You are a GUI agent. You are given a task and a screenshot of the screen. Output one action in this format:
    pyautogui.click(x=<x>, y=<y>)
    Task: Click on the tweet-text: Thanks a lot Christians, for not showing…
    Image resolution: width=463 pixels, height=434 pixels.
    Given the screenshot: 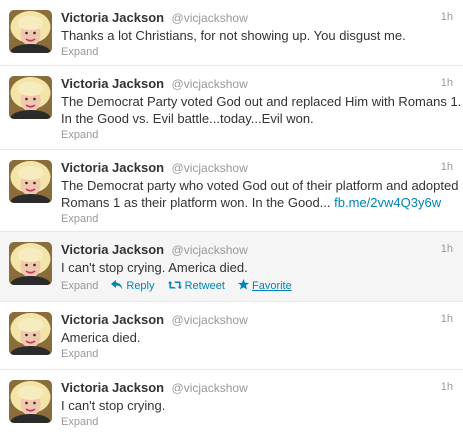 What is the action you would take?
    pyautogui.click(x=257, y=35)
    